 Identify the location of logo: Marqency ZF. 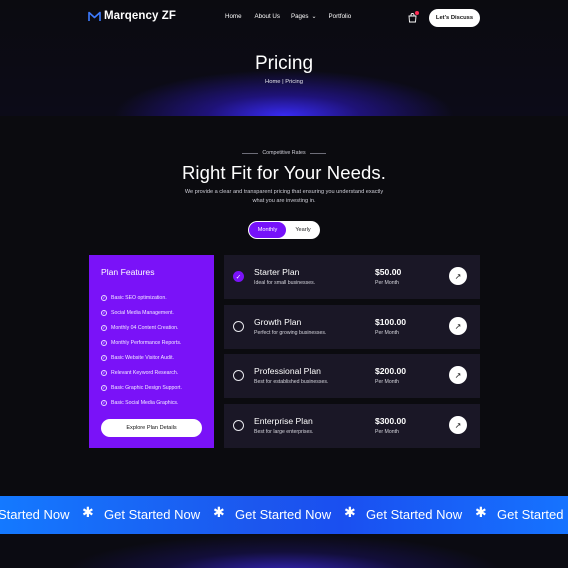
(132, 16).